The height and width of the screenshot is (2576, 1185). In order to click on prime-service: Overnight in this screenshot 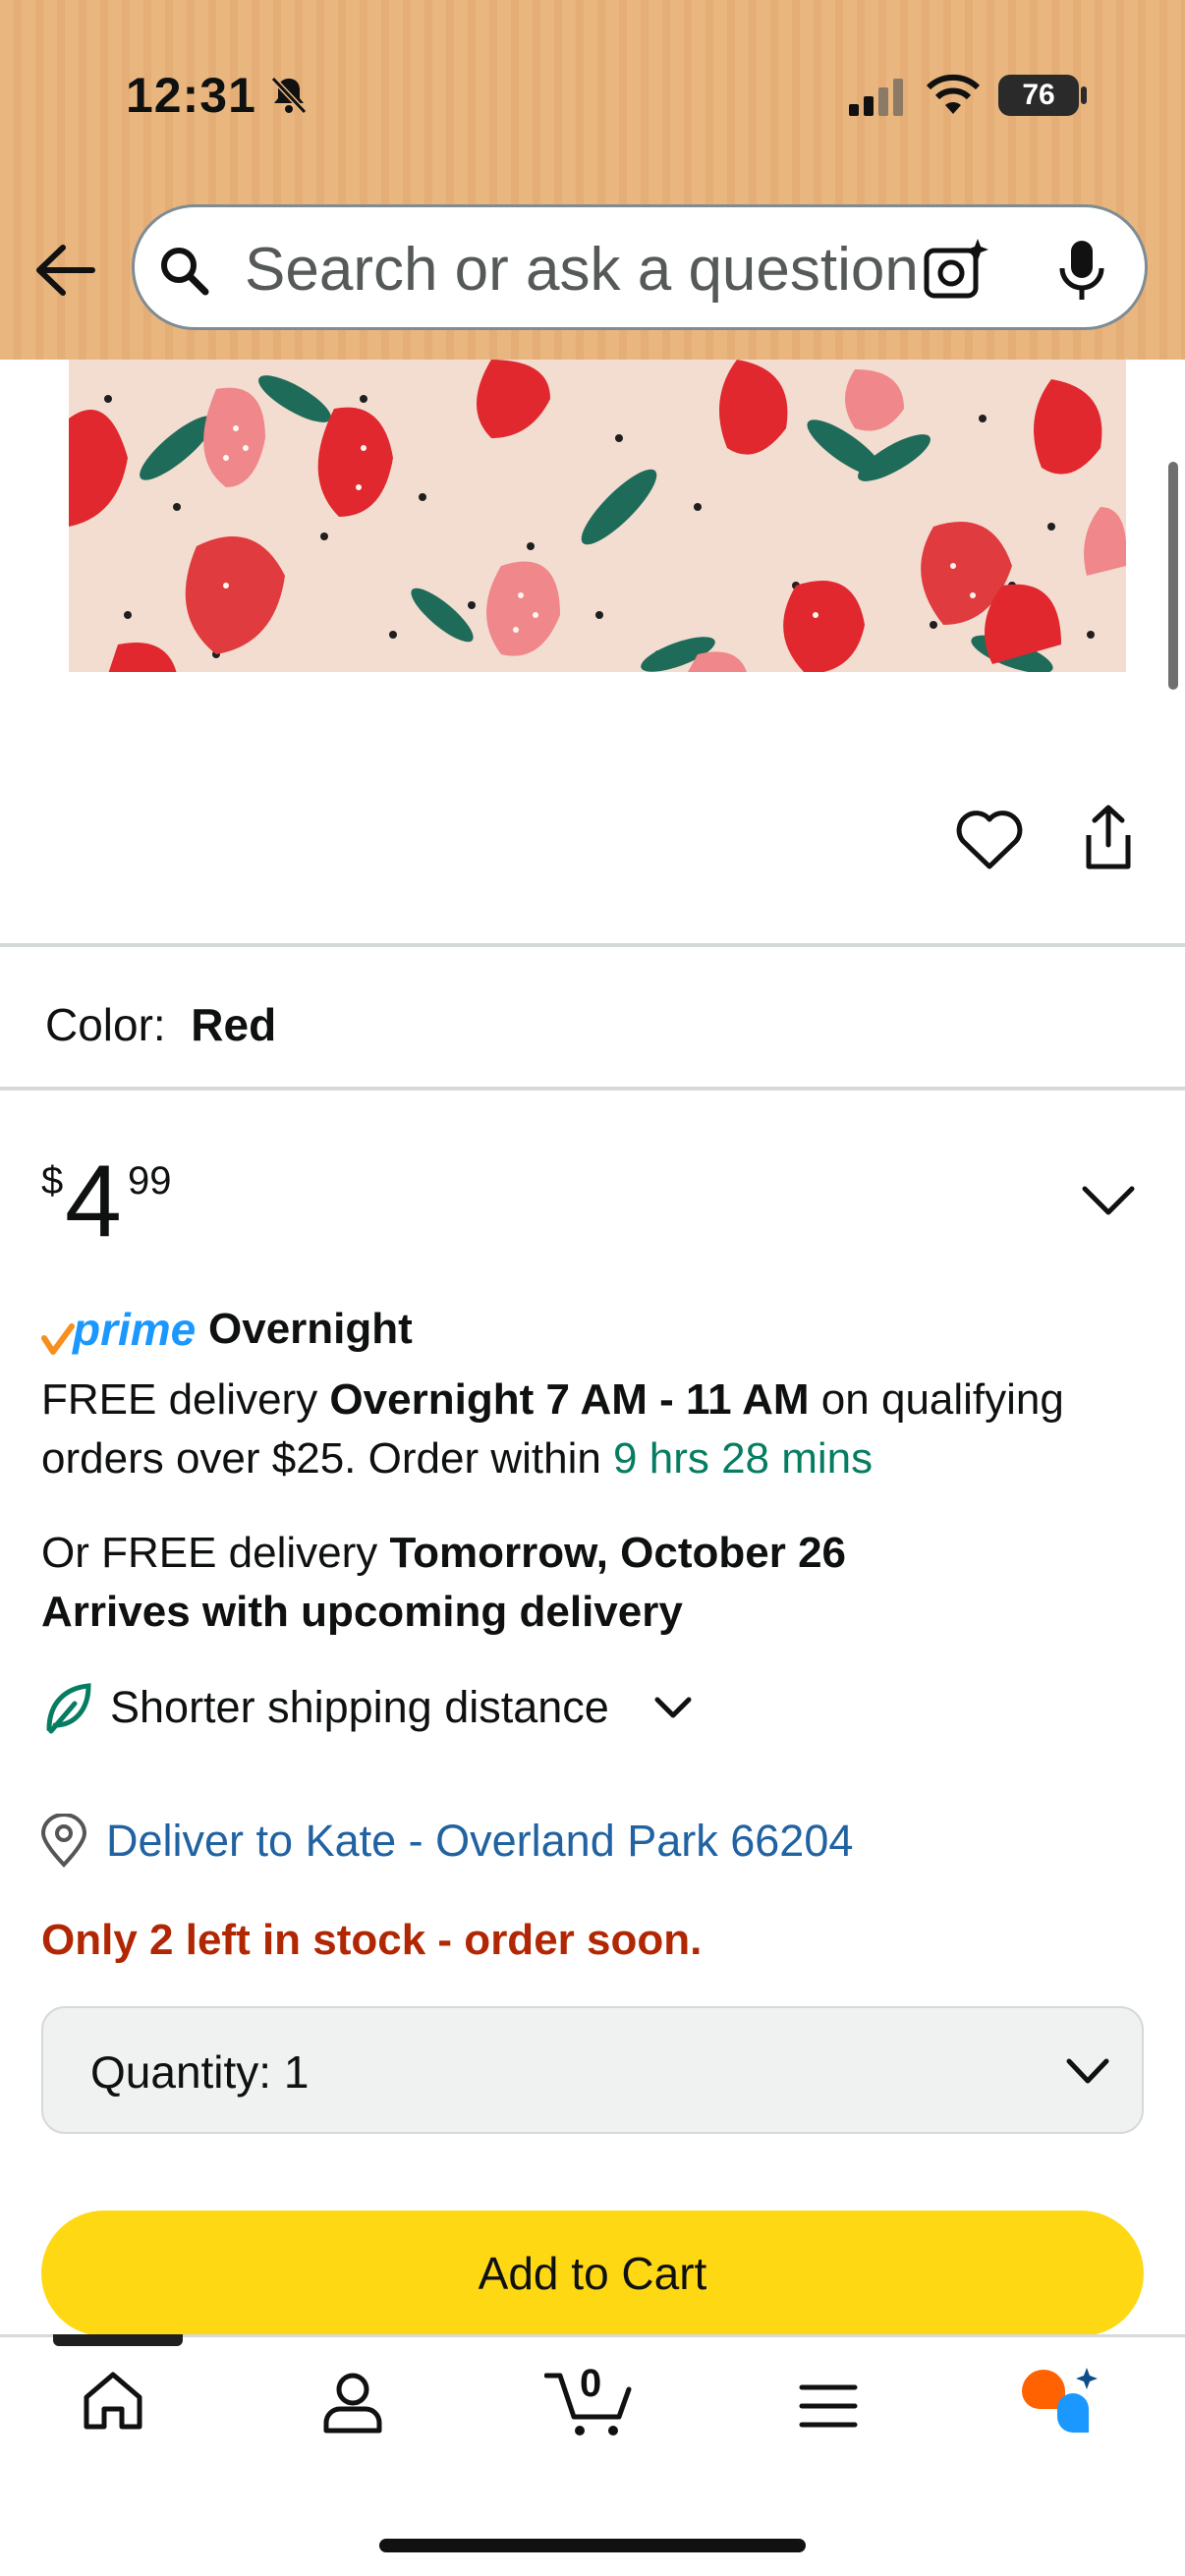, I will do `click(311, 1329)`.